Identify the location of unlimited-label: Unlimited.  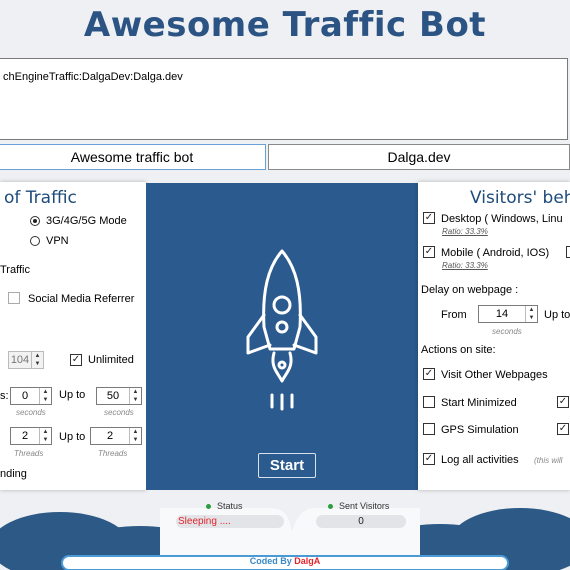
(111, 360).